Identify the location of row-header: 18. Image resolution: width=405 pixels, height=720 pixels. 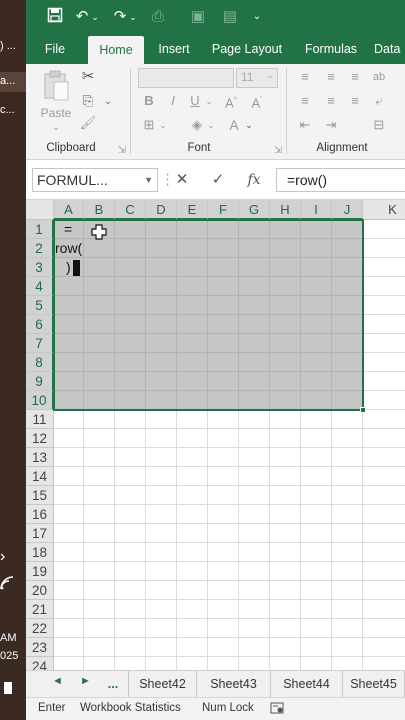
(40, 552).